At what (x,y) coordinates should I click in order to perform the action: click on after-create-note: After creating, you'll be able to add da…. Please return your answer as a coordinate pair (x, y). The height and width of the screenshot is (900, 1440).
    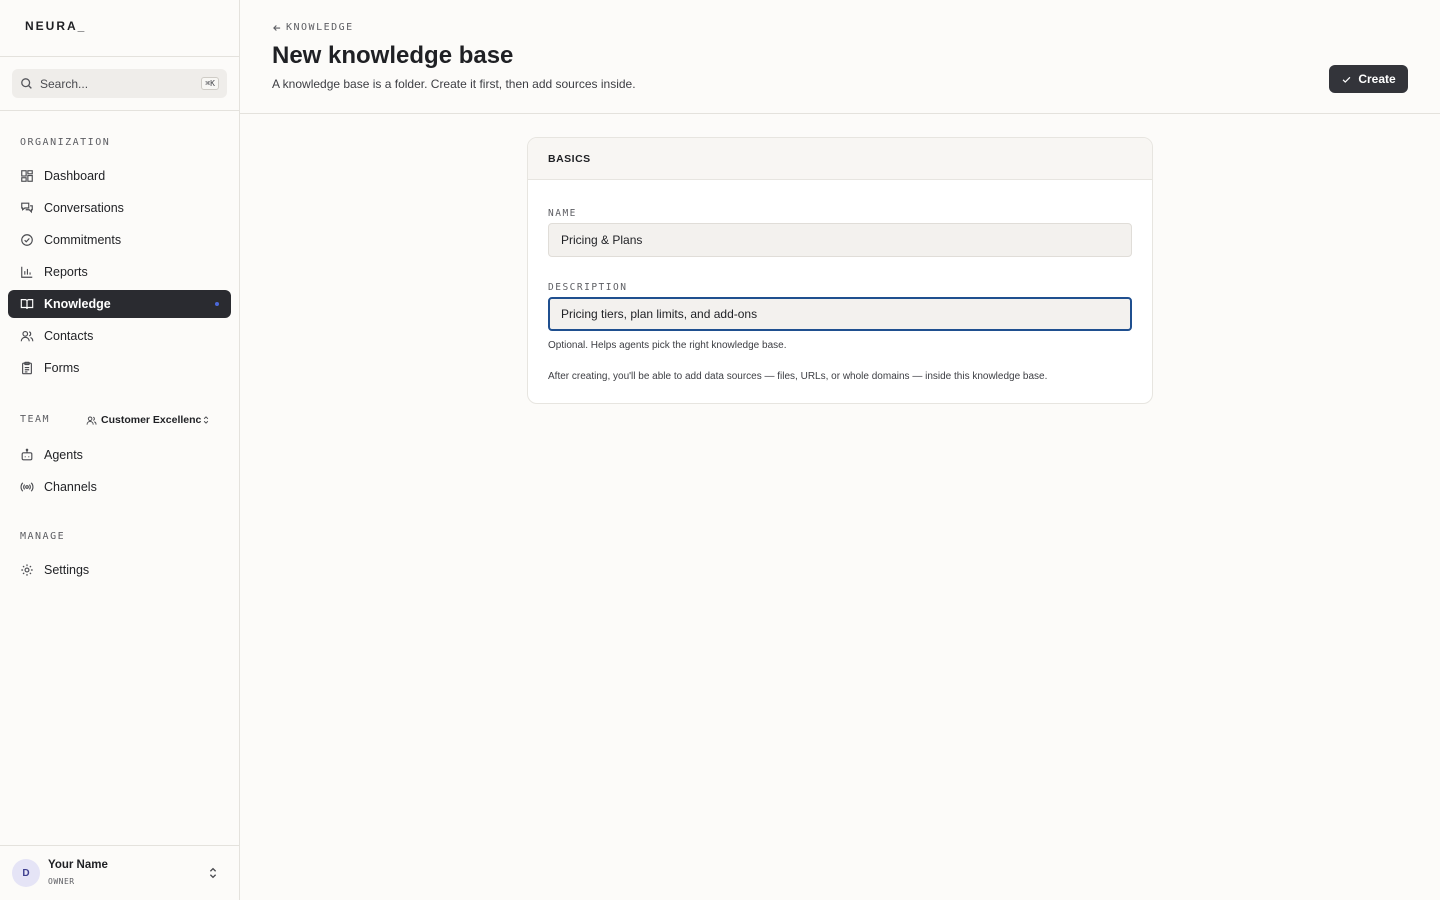
    Looking at the image, I should click on (798, 376).